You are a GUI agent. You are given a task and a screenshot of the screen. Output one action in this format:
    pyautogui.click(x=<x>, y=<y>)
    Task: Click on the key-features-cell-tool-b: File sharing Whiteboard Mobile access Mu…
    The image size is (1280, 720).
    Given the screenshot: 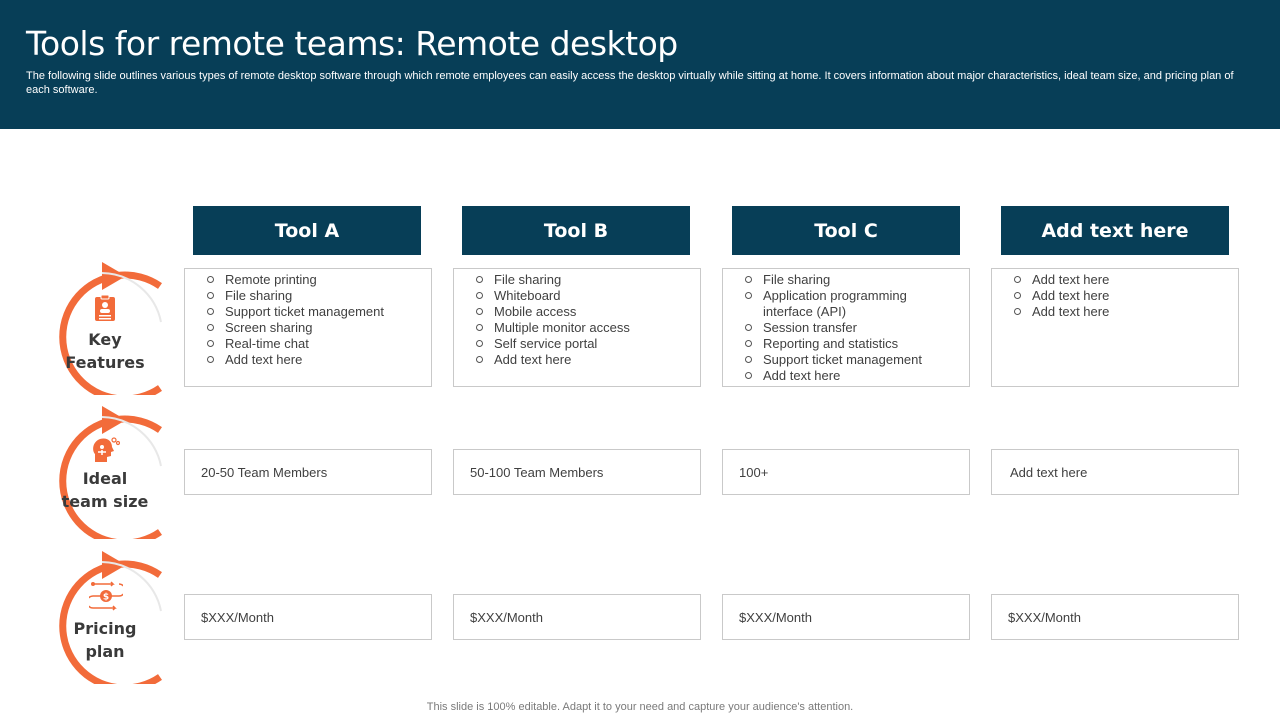 What is the action you would take?
    pyautogui.click(x=577, y=327)
    